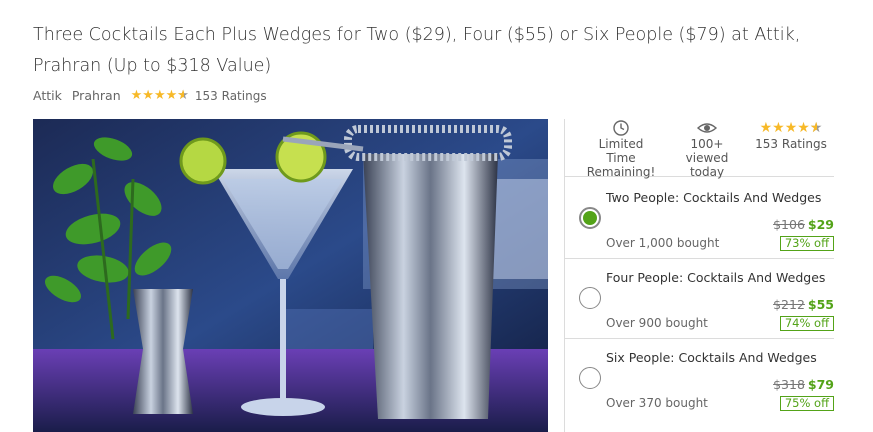  What do you see at coordinates (789, 224) in the screenshot?
I see `original-price: $106` at bounding box center [789, 224].